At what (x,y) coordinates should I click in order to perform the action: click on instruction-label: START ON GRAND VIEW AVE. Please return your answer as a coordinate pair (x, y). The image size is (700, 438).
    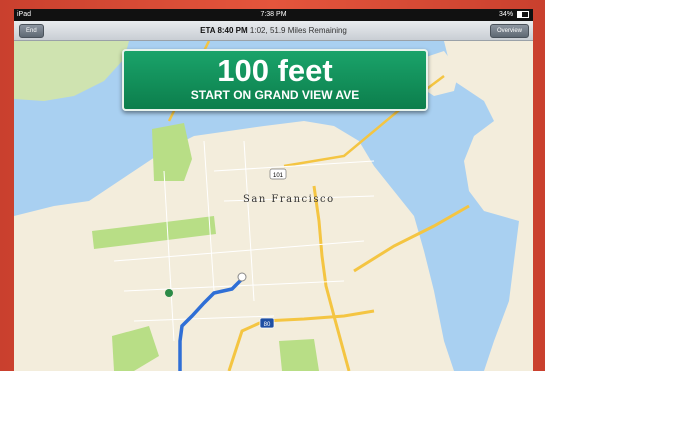
    Looking at the image, I should click on (275, 95).